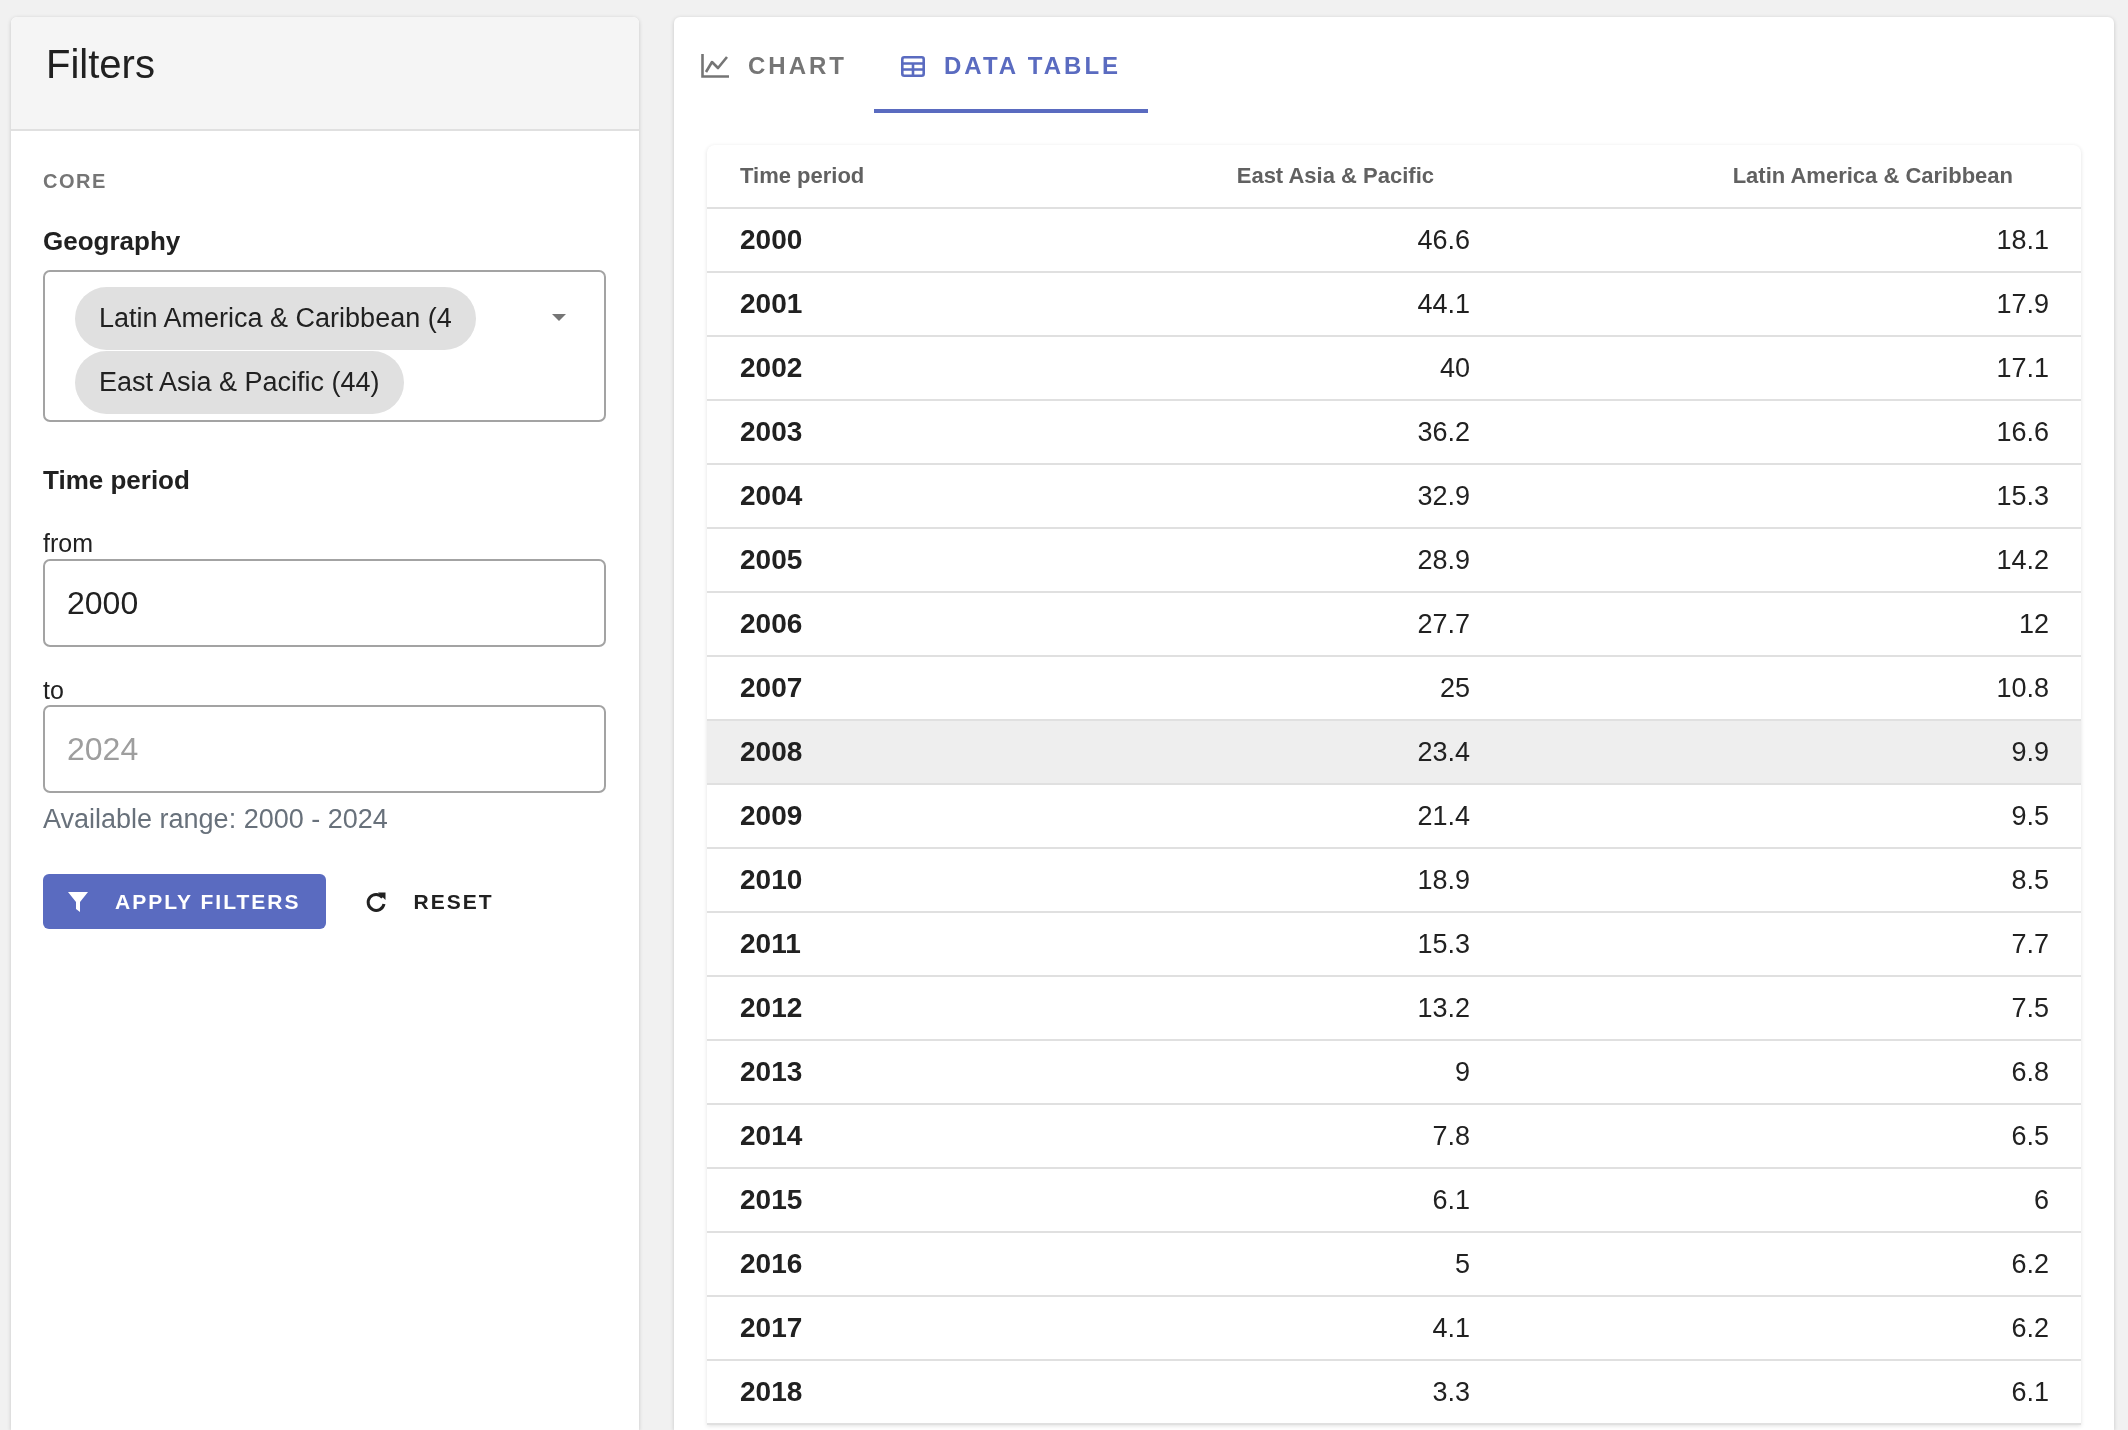 This screenshot has width=2128, height=1430. I want to click on table-cell: 2004, so click(771, 496).